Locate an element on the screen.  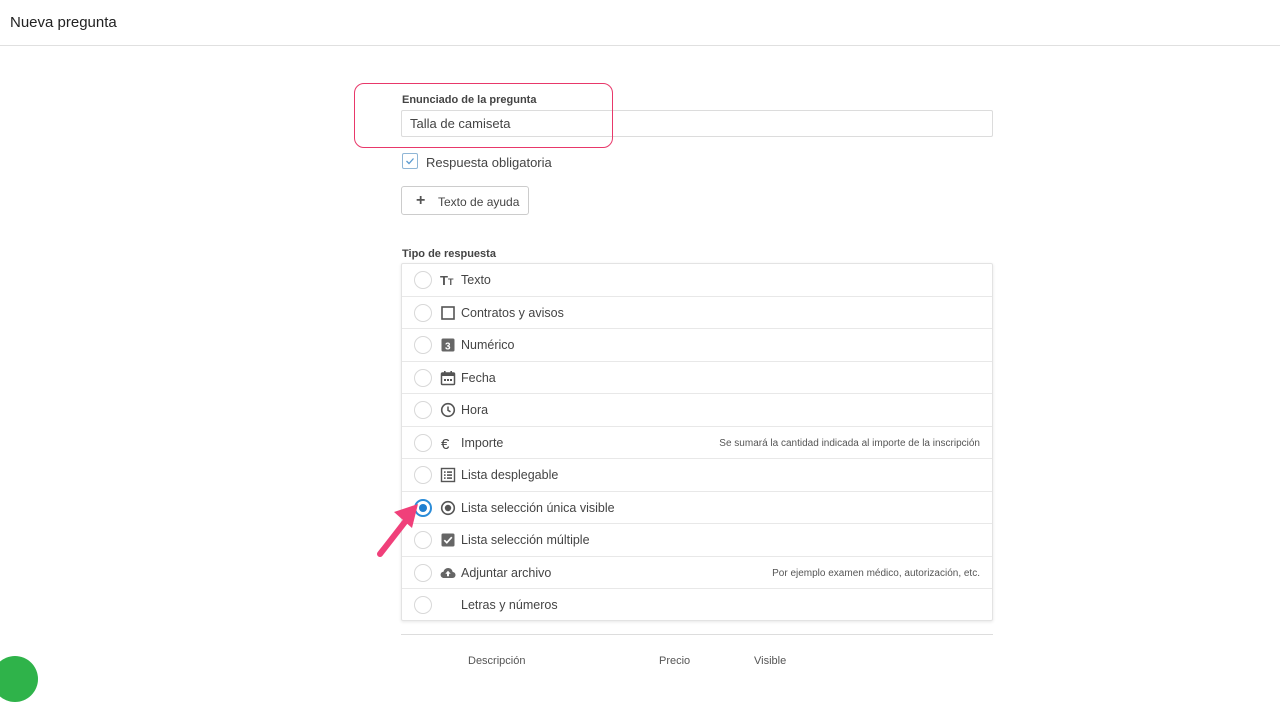
option-fecha: Fecha is located at coordinates (697, 378).